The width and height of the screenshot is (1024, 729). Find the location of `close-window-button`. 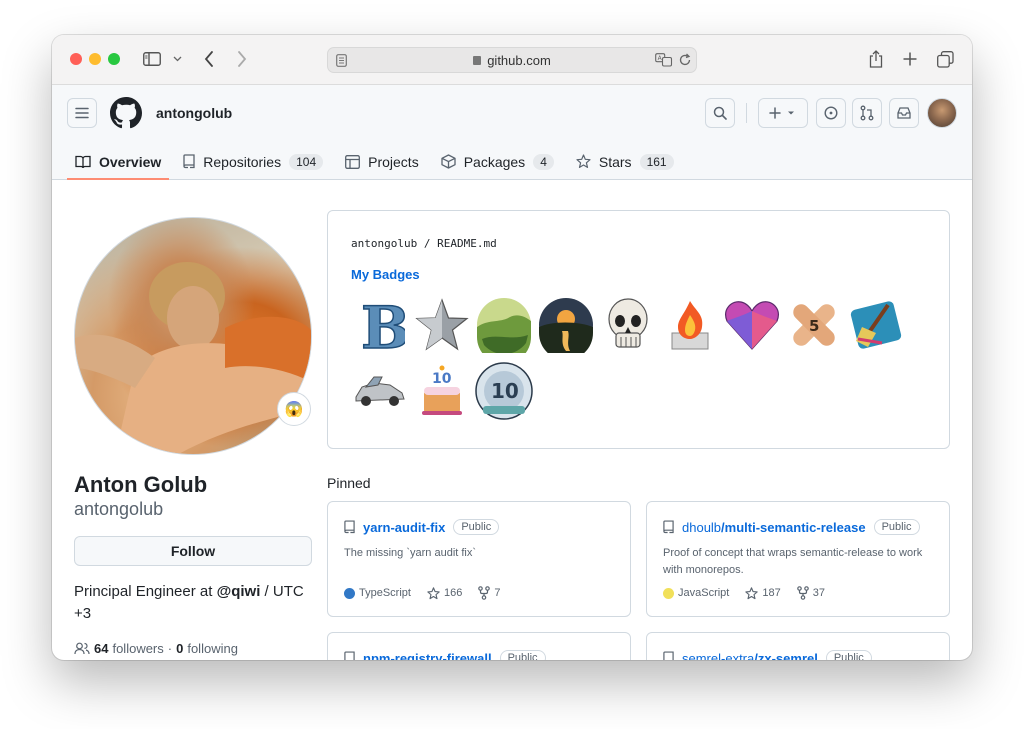

close-window-button is located at coordinates (76, 59).